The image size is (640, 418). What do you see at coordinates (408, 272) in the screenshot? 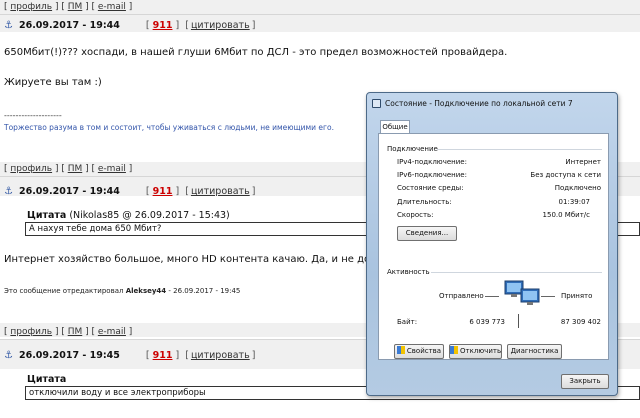
I see `activity-group-label: Активность` at bounding box center [408, 272].